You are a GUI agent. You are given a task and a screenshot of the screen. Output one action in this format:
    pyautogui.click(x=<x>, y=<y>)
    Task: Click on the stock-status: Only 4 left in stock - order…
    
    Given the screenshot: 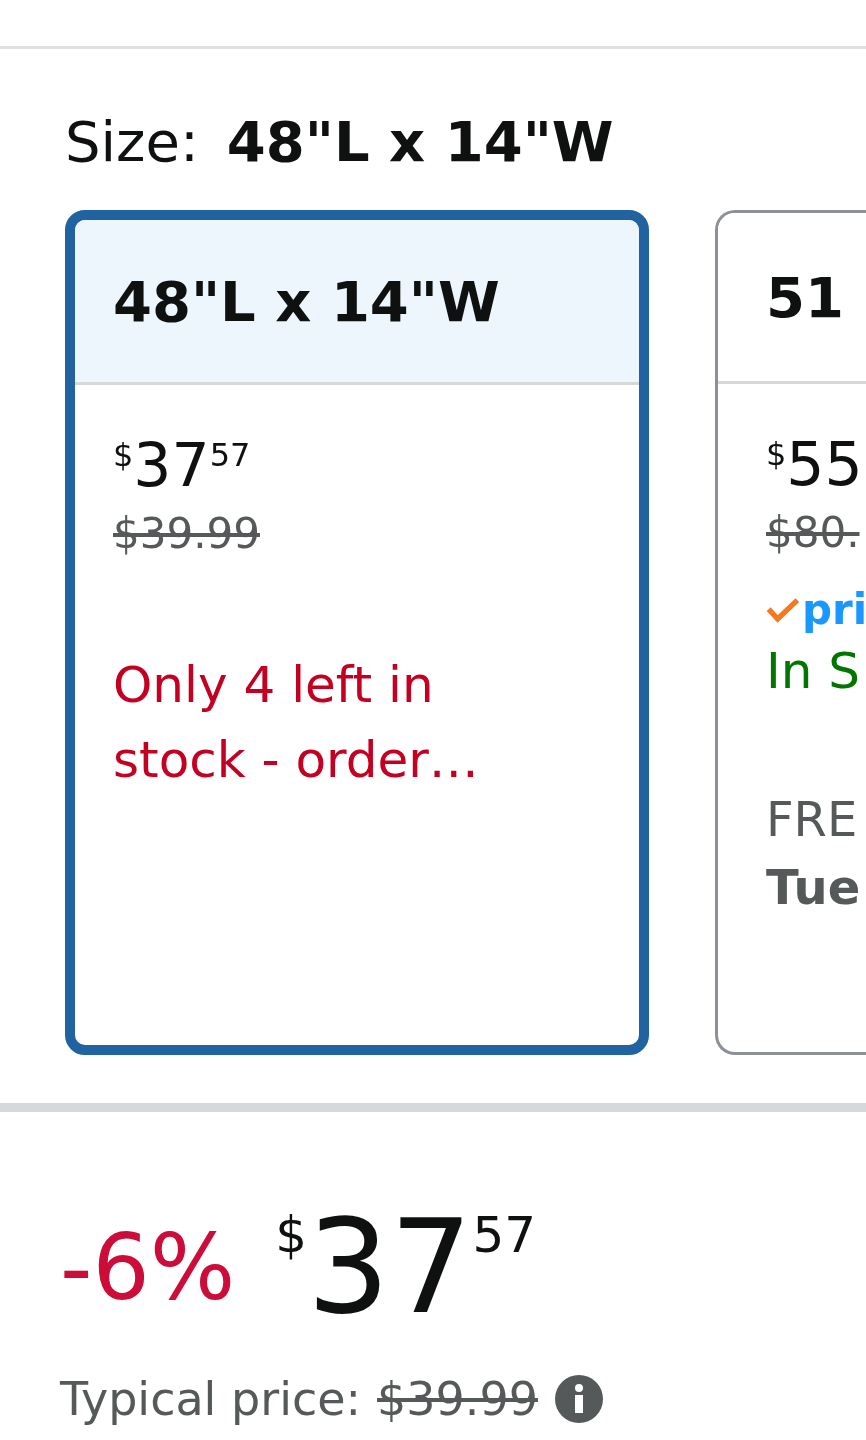 What is the action you would take?
    pyautogui.click(x=296, y=723)
    